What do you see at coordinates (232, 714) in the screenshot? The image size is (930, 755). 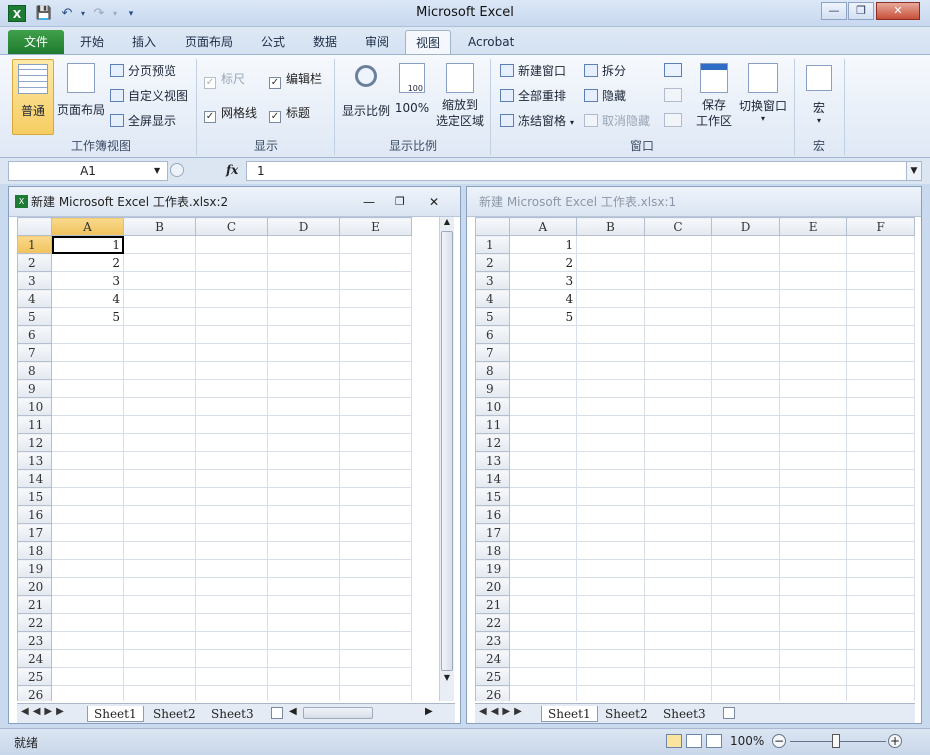 I see `sheet-tab: Sheet3` at bounding box center [232, 714].